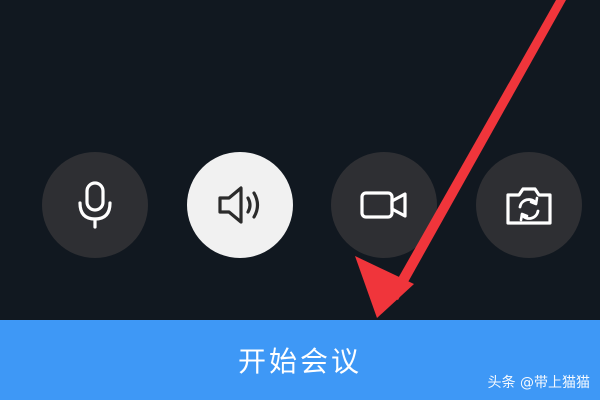  I want to click on microphone-icon, so click(95, 205).